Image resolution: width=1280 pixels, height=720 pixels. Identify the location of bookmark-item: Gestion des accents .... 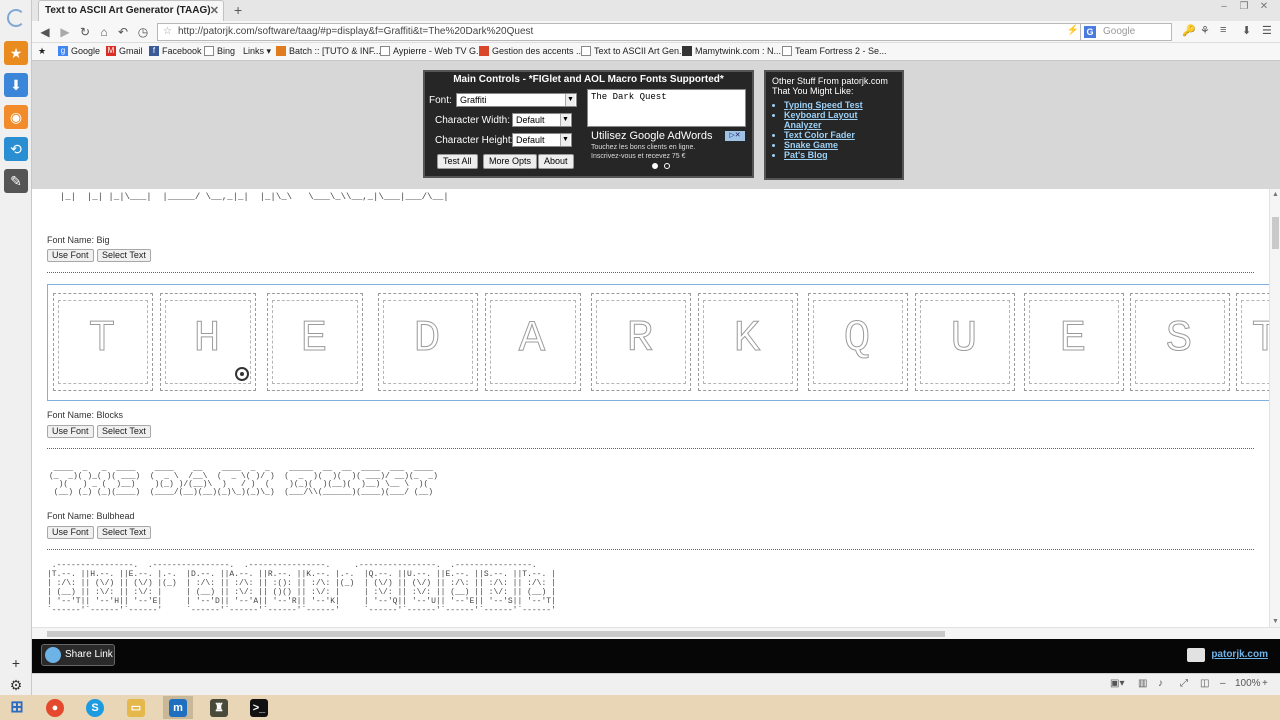
(531, 51).